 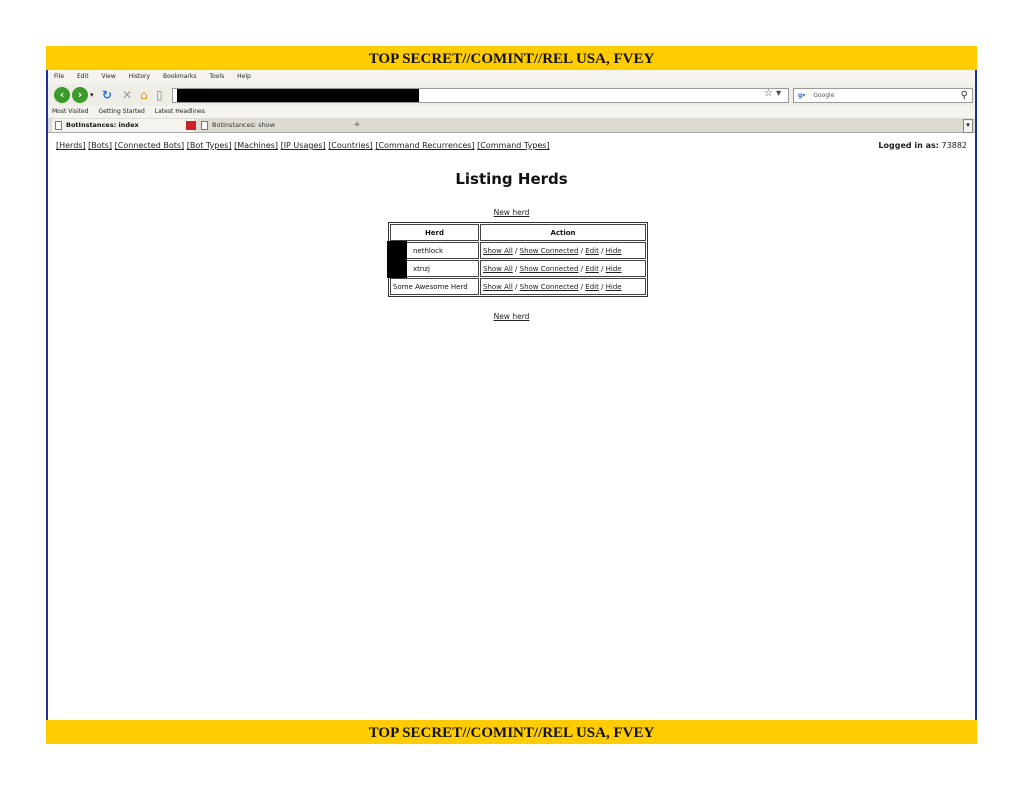 What do you see at coordinates (357, 125) in the screenshot?
I see `new-tab-button: +` at bounding box center [357, 125].